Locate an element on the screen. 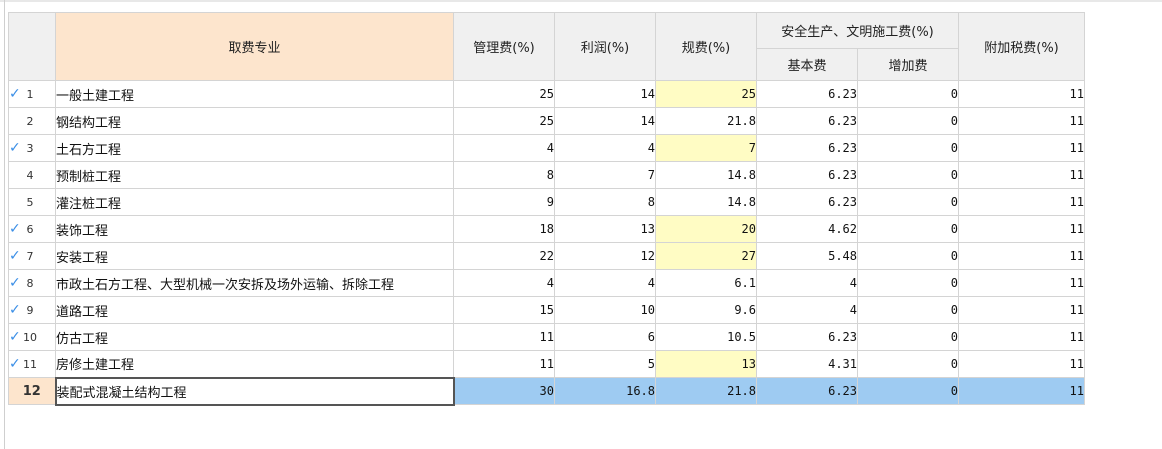 This screenshot has height=449, width=1162. management-fee-cell: 30 is located at coordinates (504, 391).